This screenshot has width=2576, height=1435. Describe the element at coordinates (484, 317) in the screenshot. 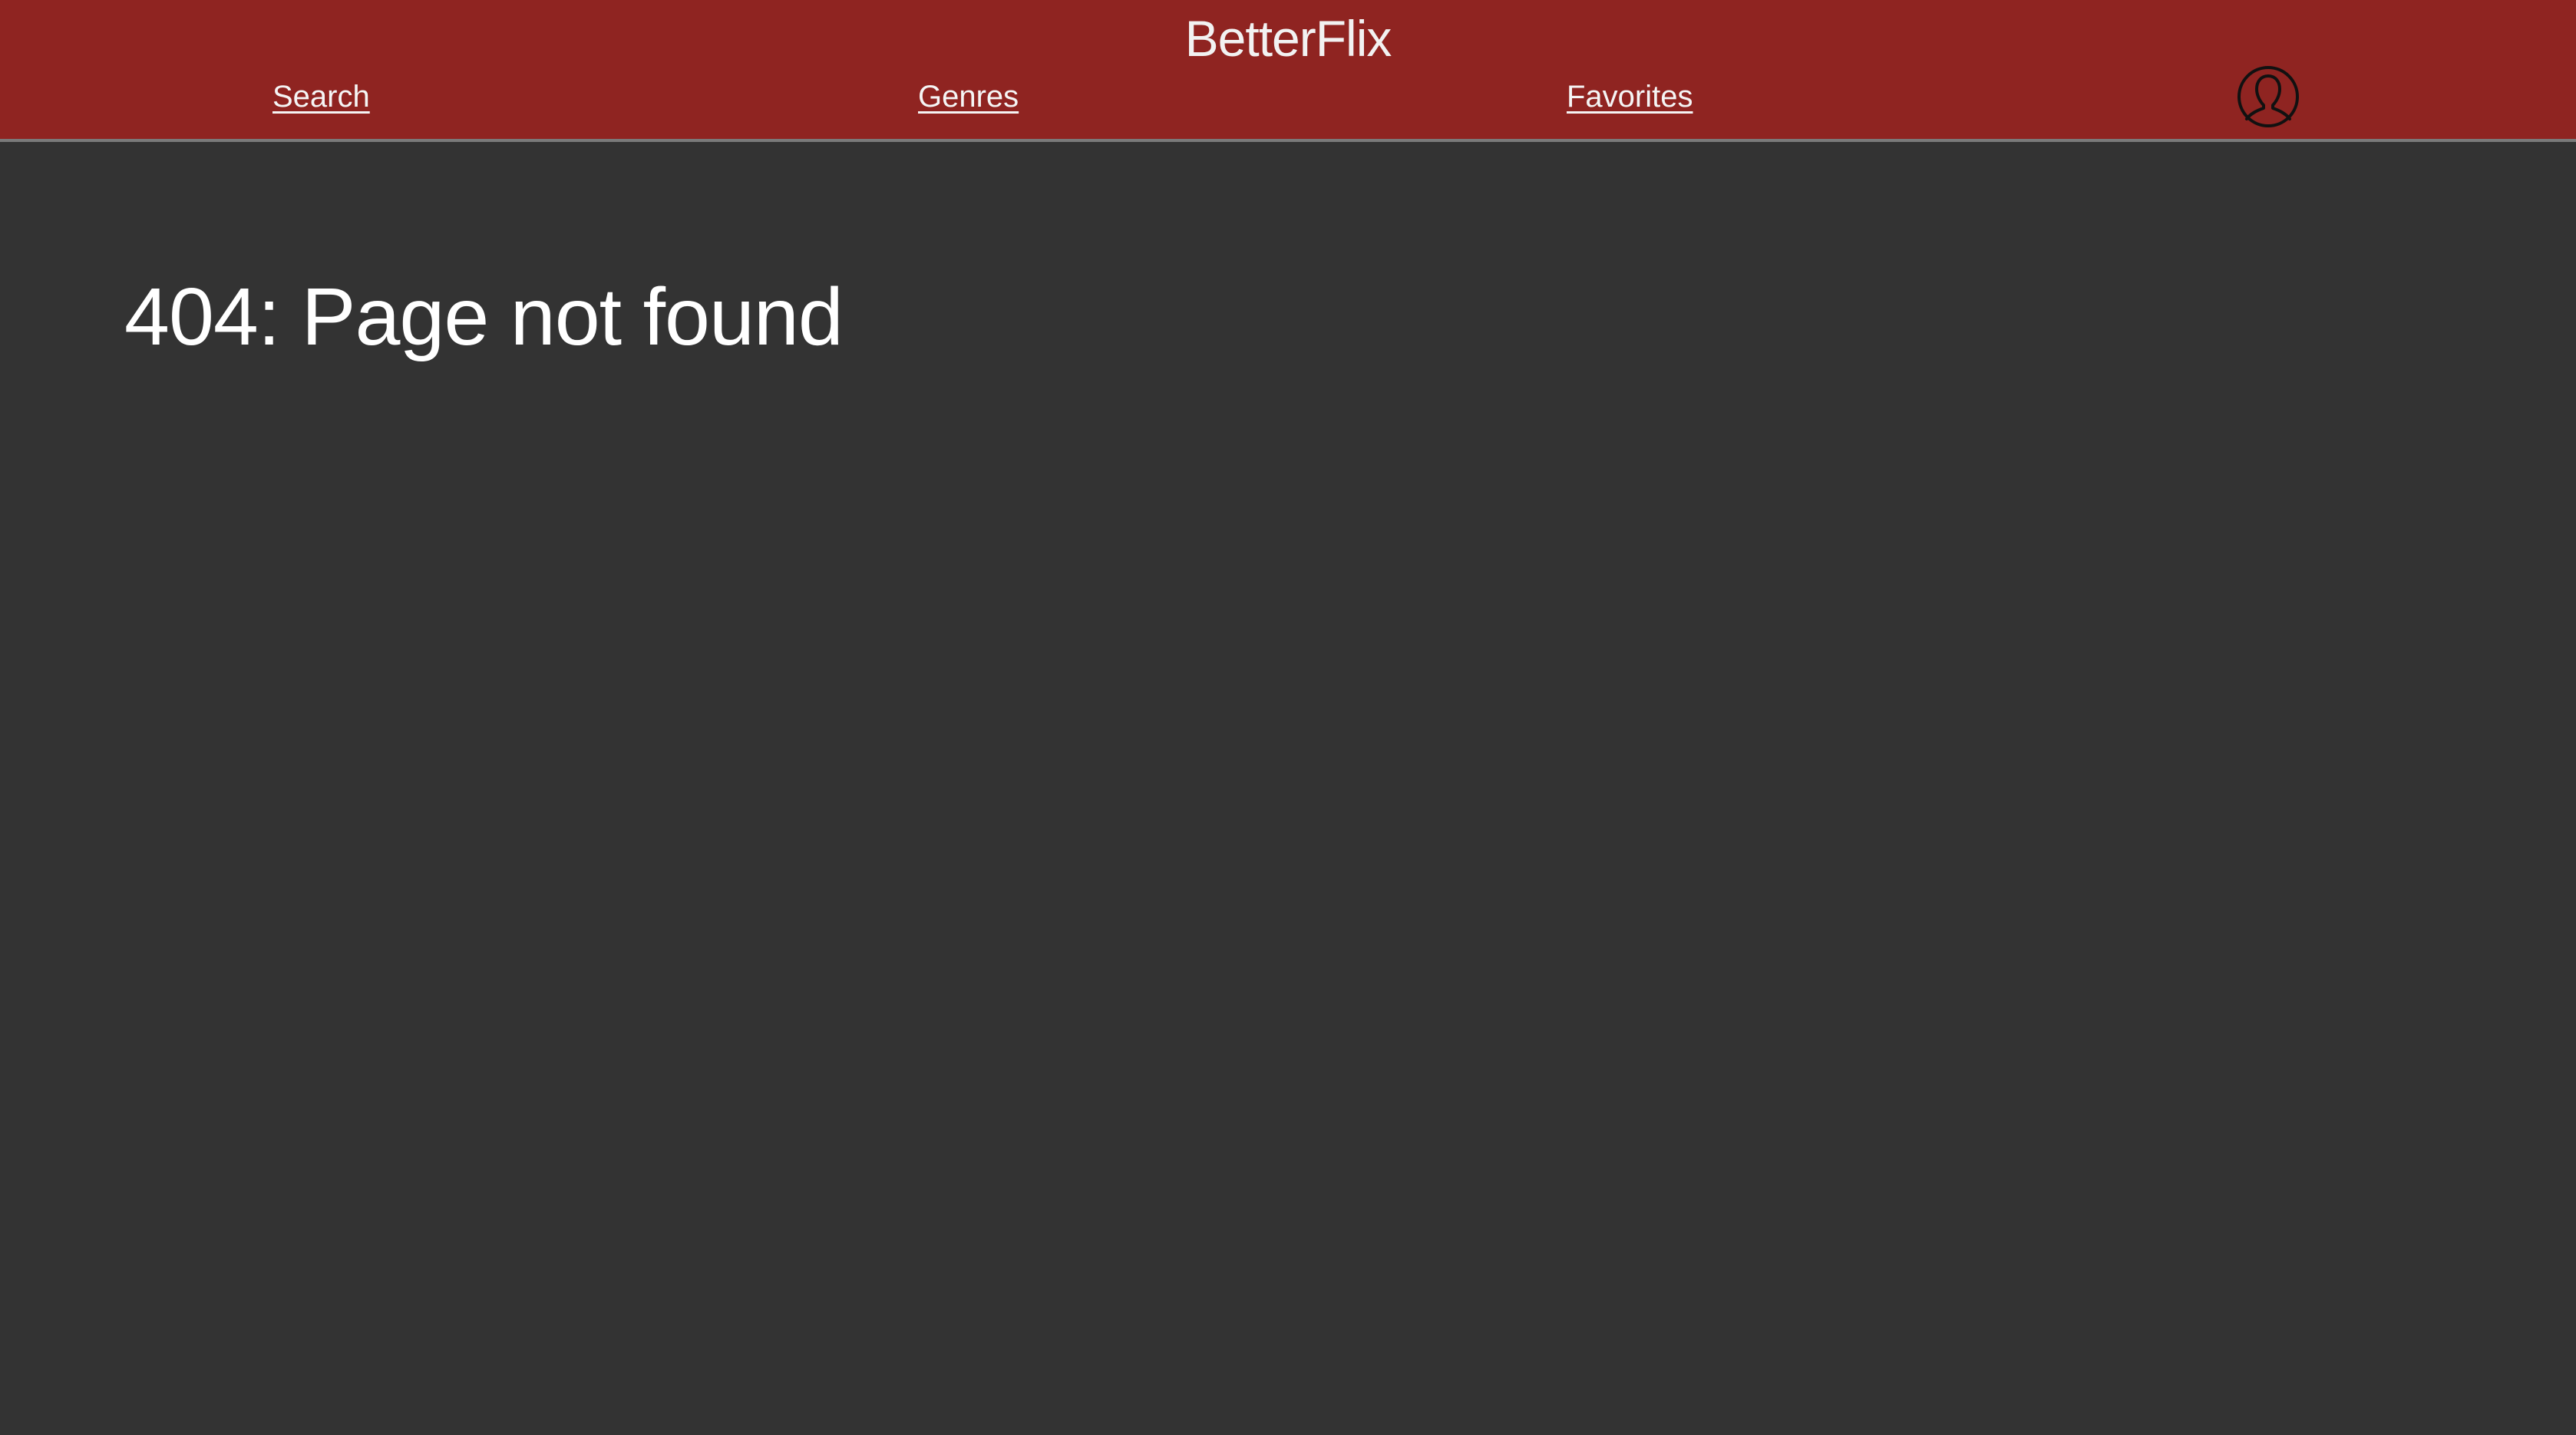

I see `page-title: 404: Page not found` at that location.